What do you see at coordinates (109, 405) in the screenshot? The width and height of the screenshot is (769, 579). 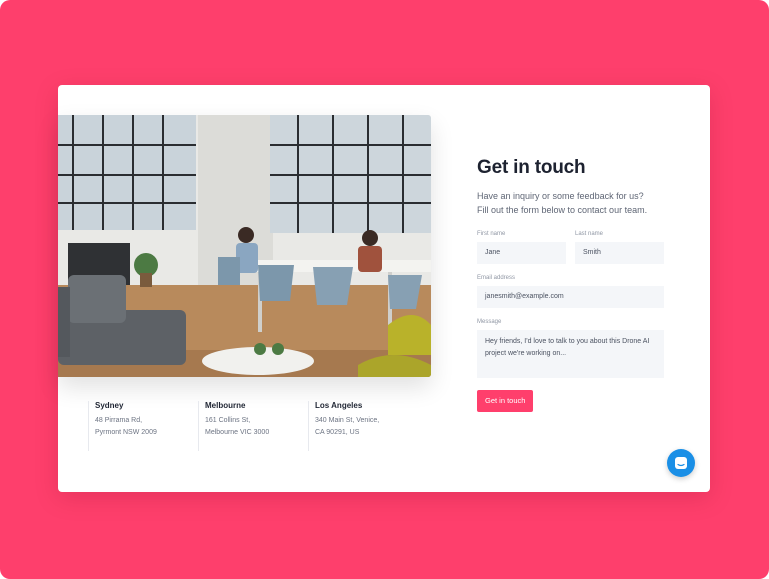 I see `location-city: Sydney` at bounding box center [109, 405].